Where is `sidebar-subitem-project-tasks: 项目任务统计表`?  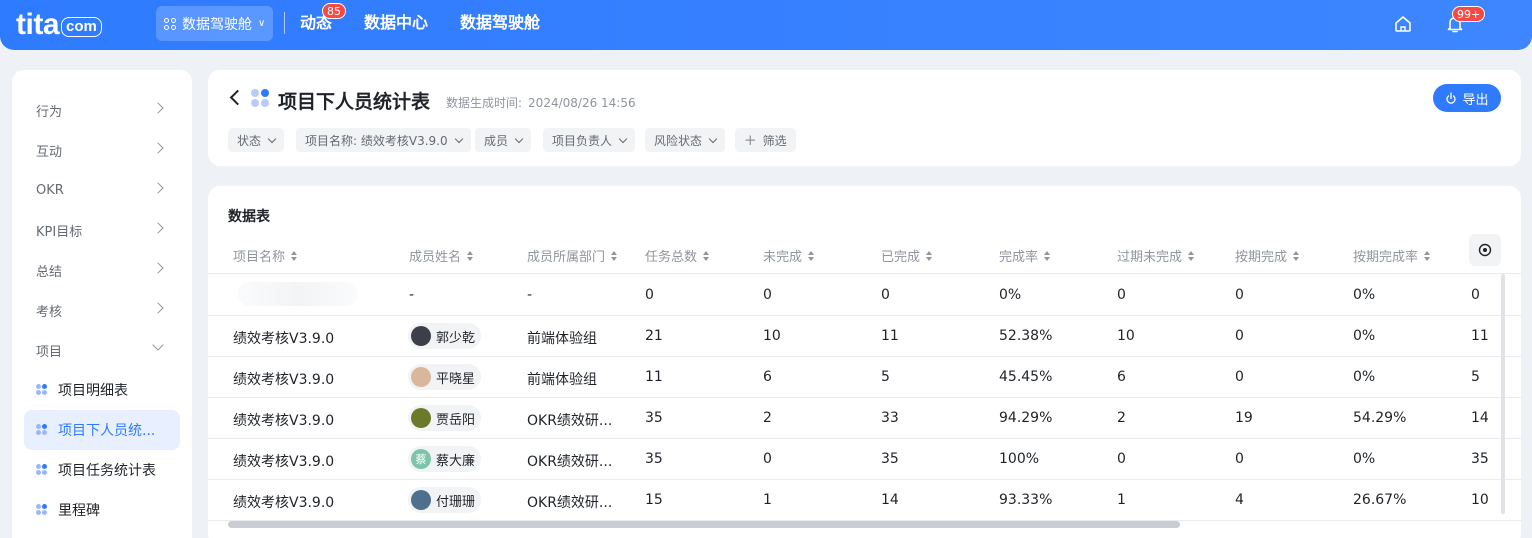 sidebar-subitem-project-tasks: 项目任务统计表 is located at coordinates (102, 470).